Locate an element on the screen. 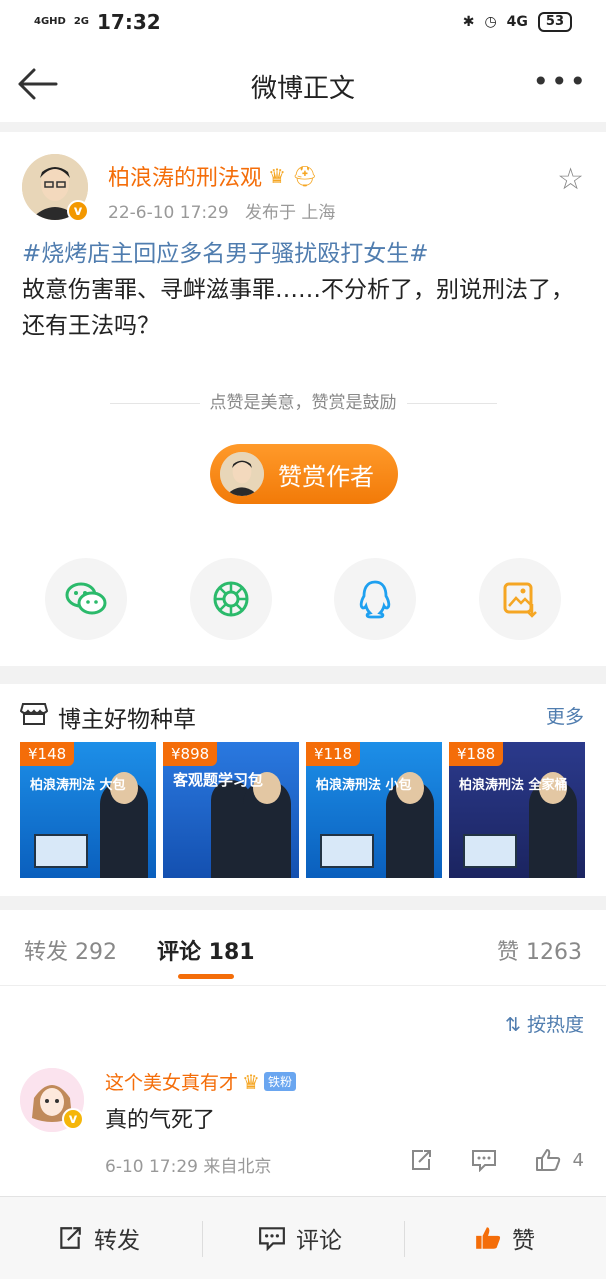  goods-card: 柏浪涛刑法 大包 ¥148 is located at coordinates (88, 810).